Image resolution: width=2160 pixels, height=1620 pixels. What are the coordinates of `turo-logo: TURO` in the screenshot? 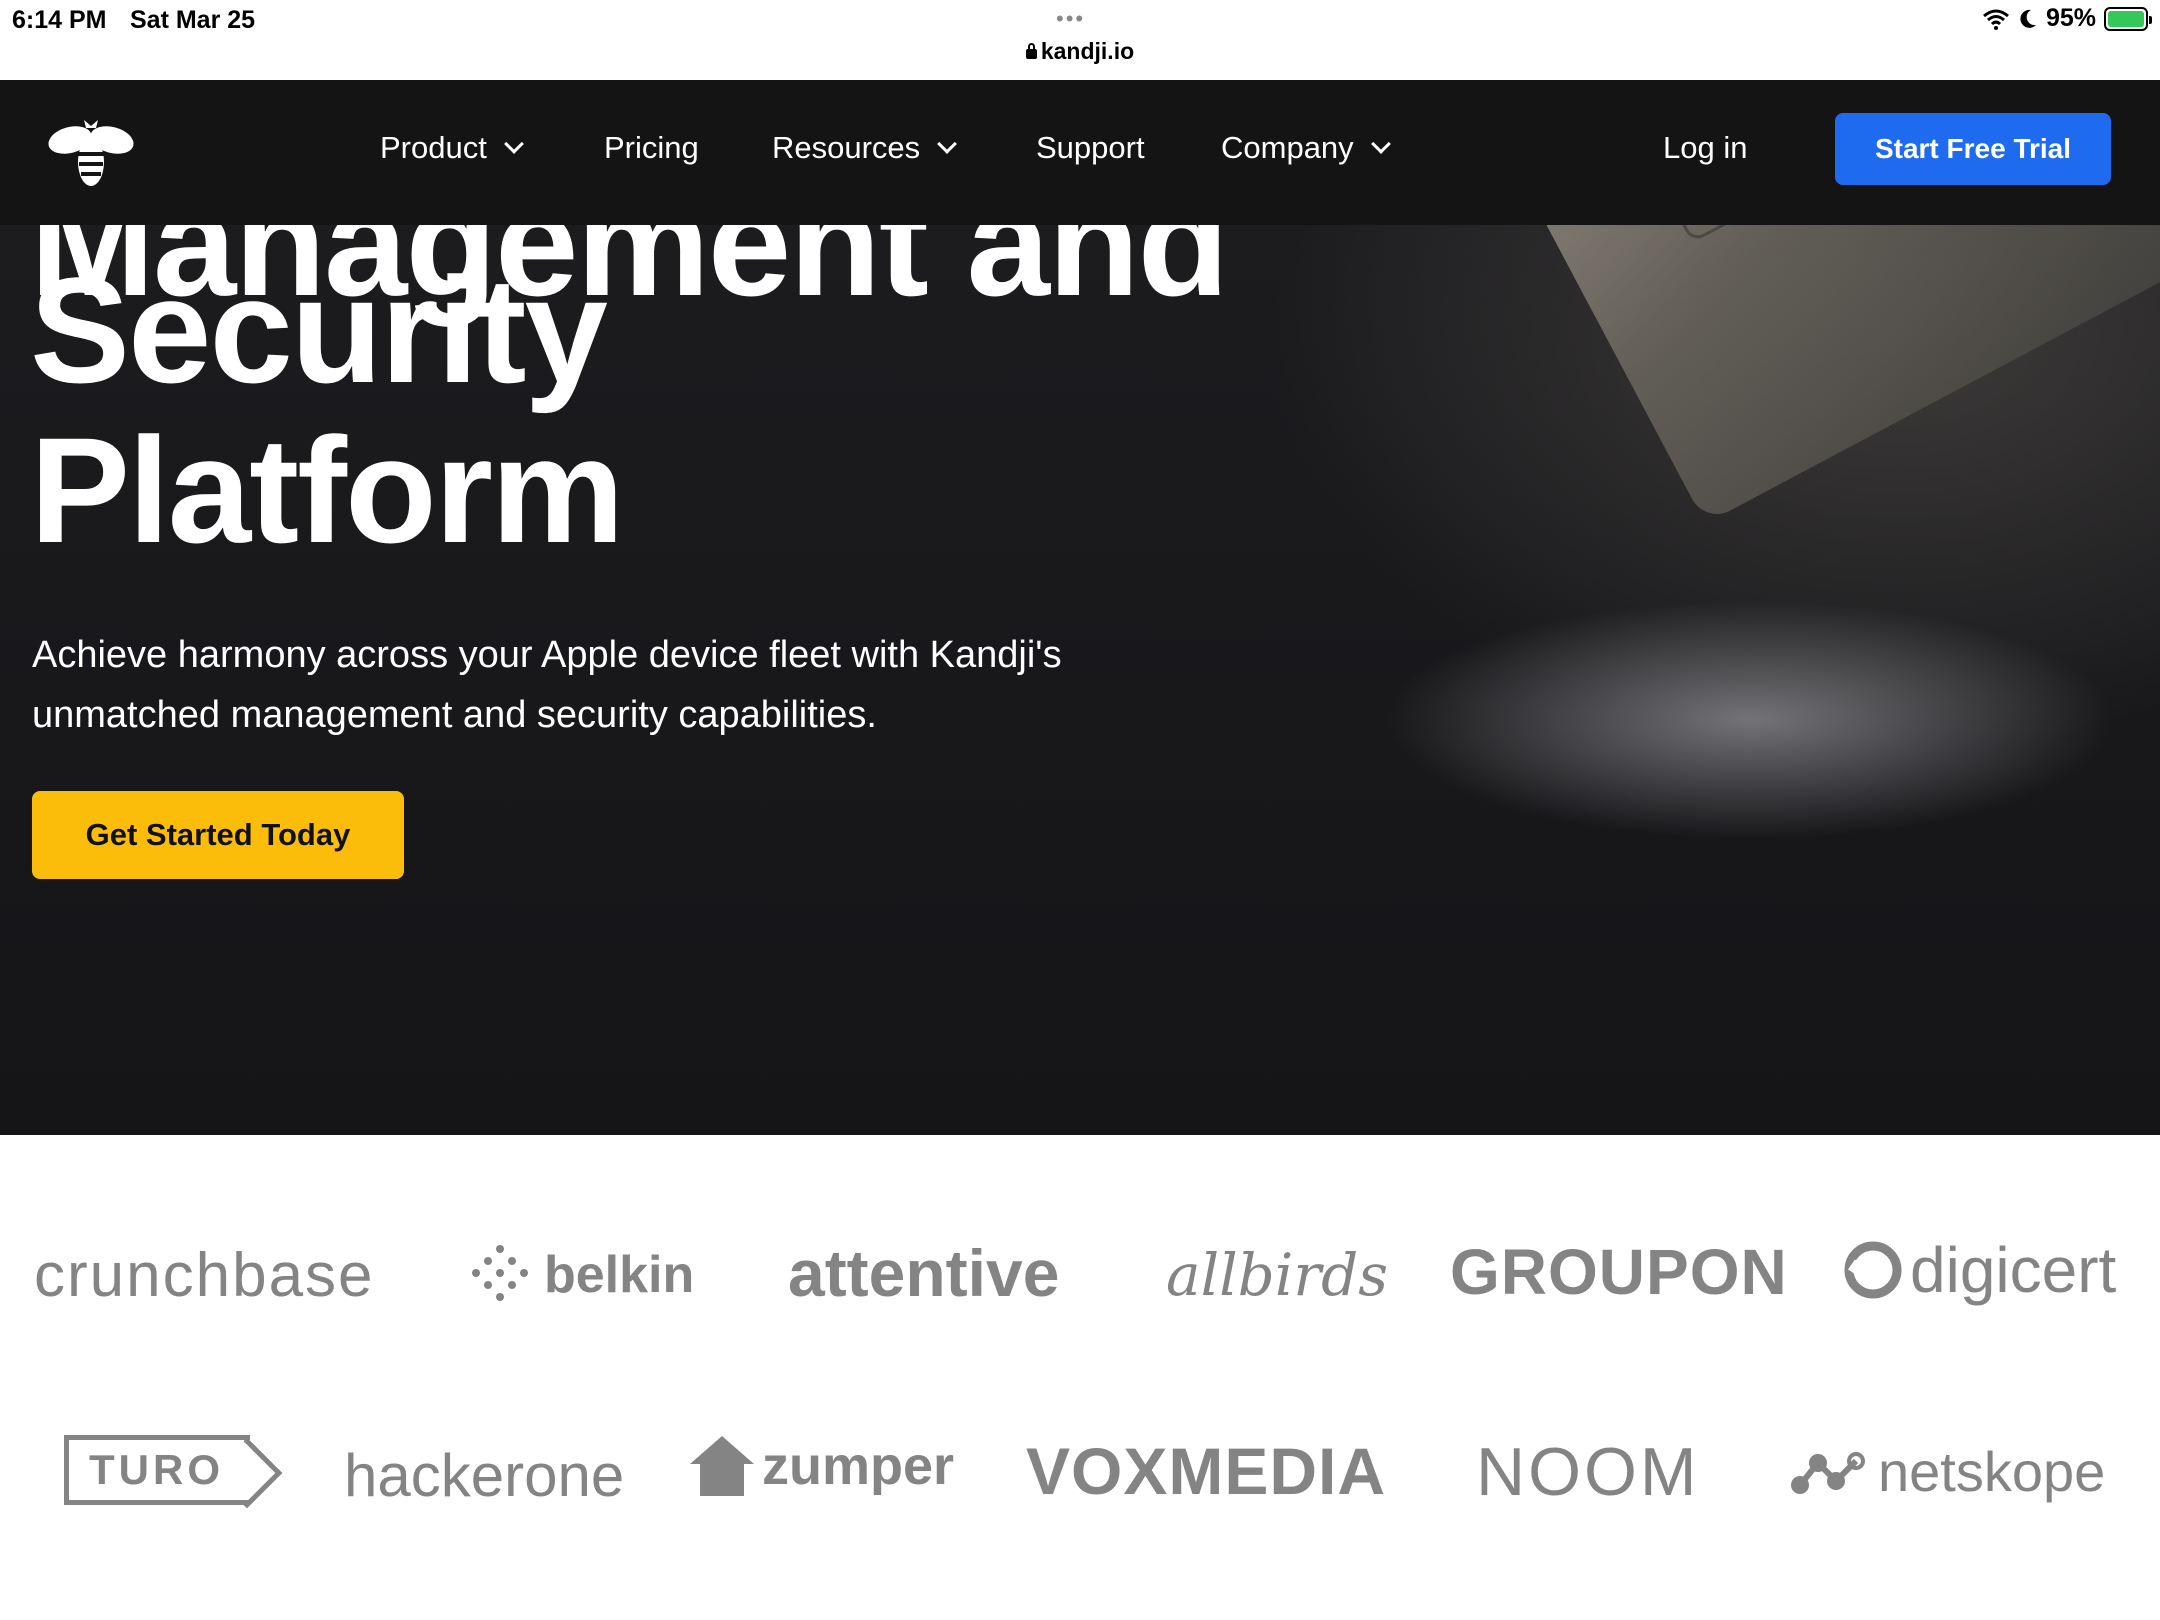 It's located at (157, 1470).